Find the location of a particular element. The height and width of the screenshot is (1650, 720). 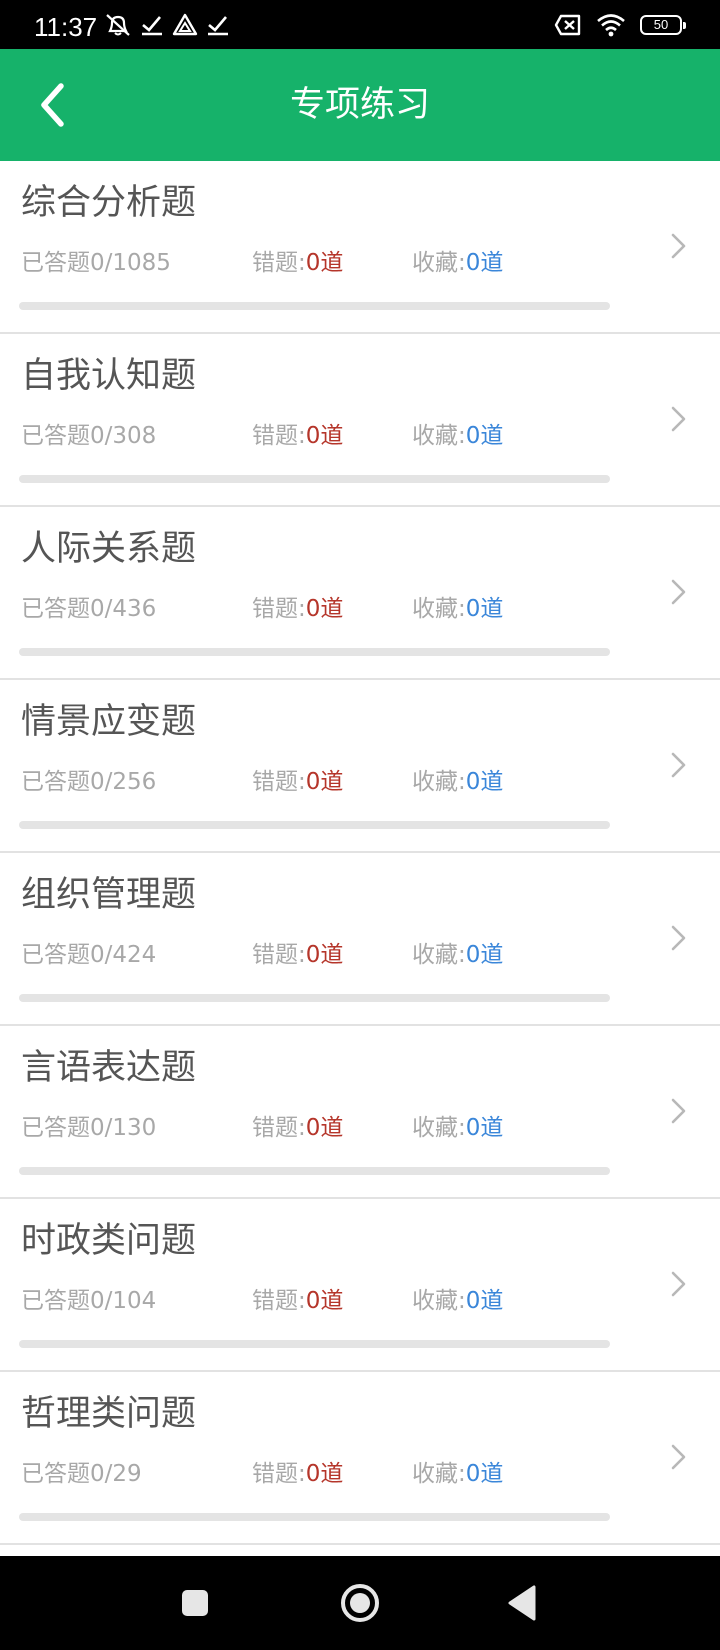

answered-count: 已答题0/256 is located at coordinates (88, 782).